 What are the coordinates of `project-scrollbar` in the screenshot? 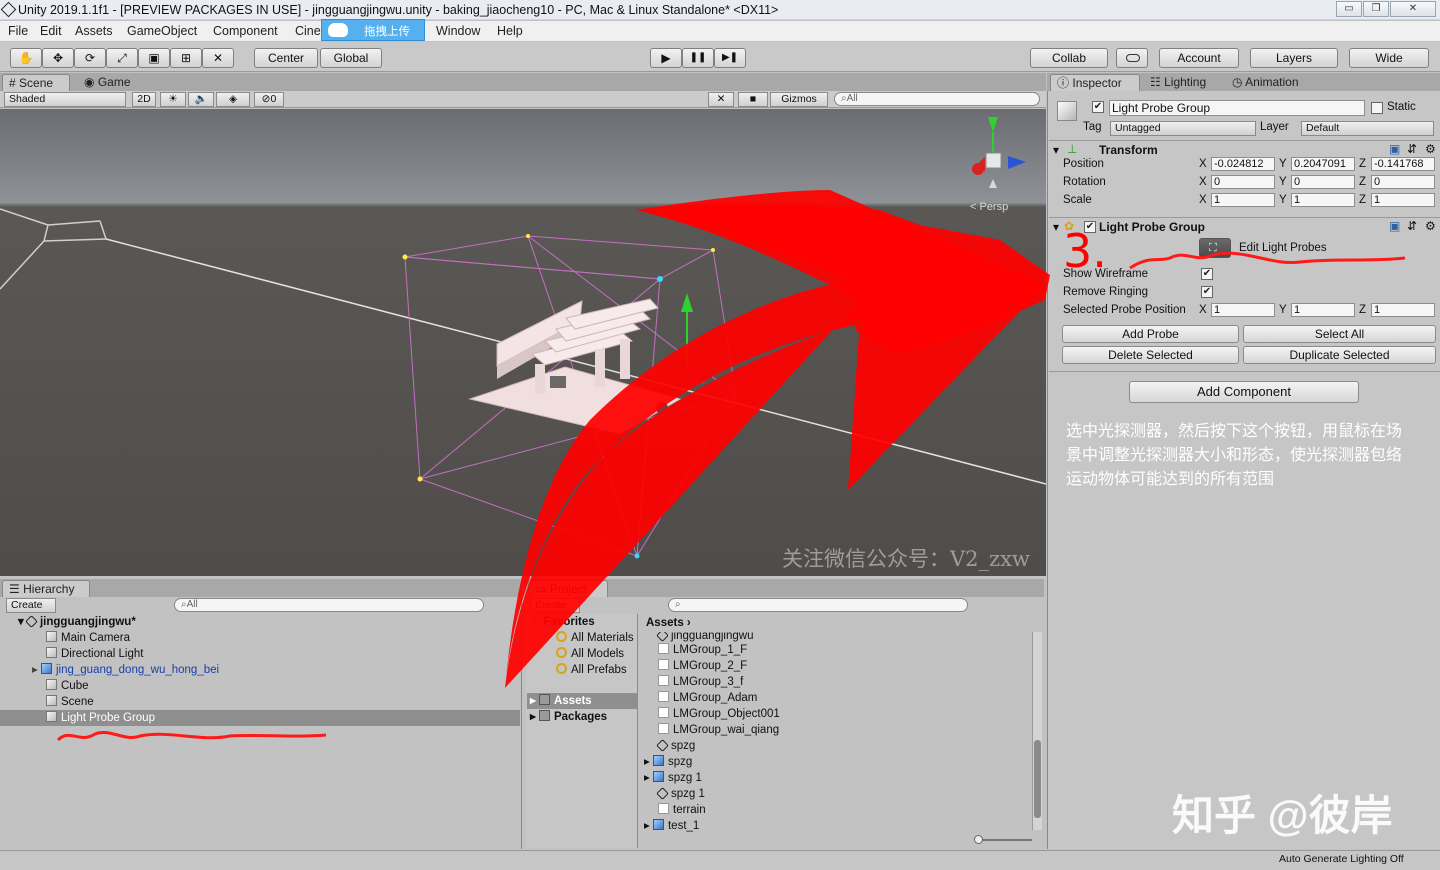 It's located at (1037, 731).